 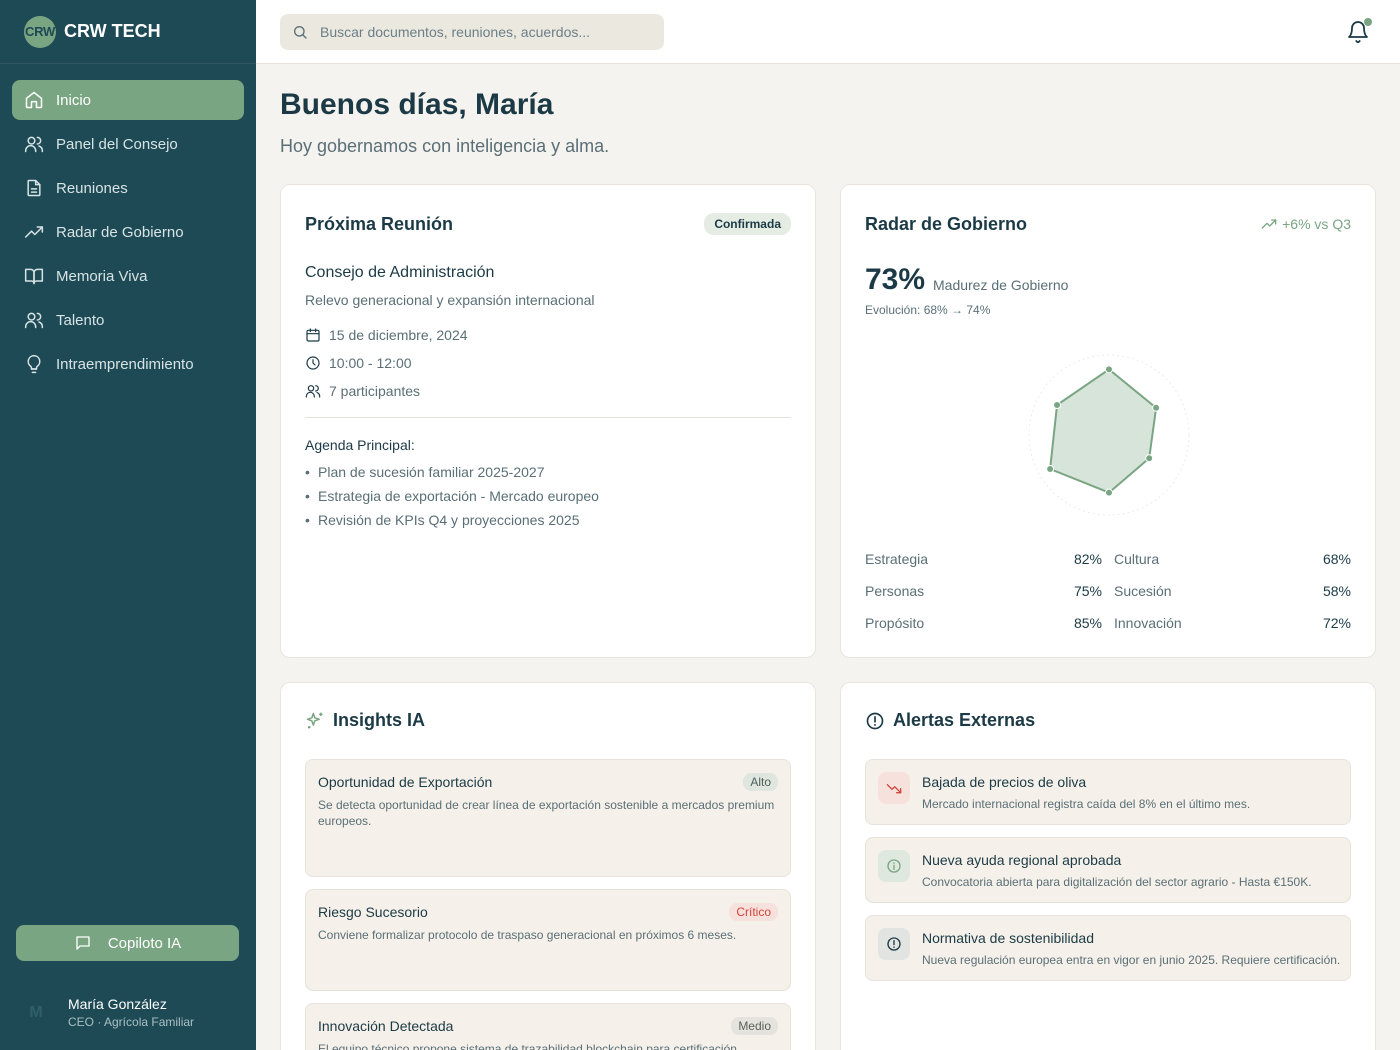 I want to click on alert-title: Normativa de sostenibilidad, so click(x=1008, y=938).